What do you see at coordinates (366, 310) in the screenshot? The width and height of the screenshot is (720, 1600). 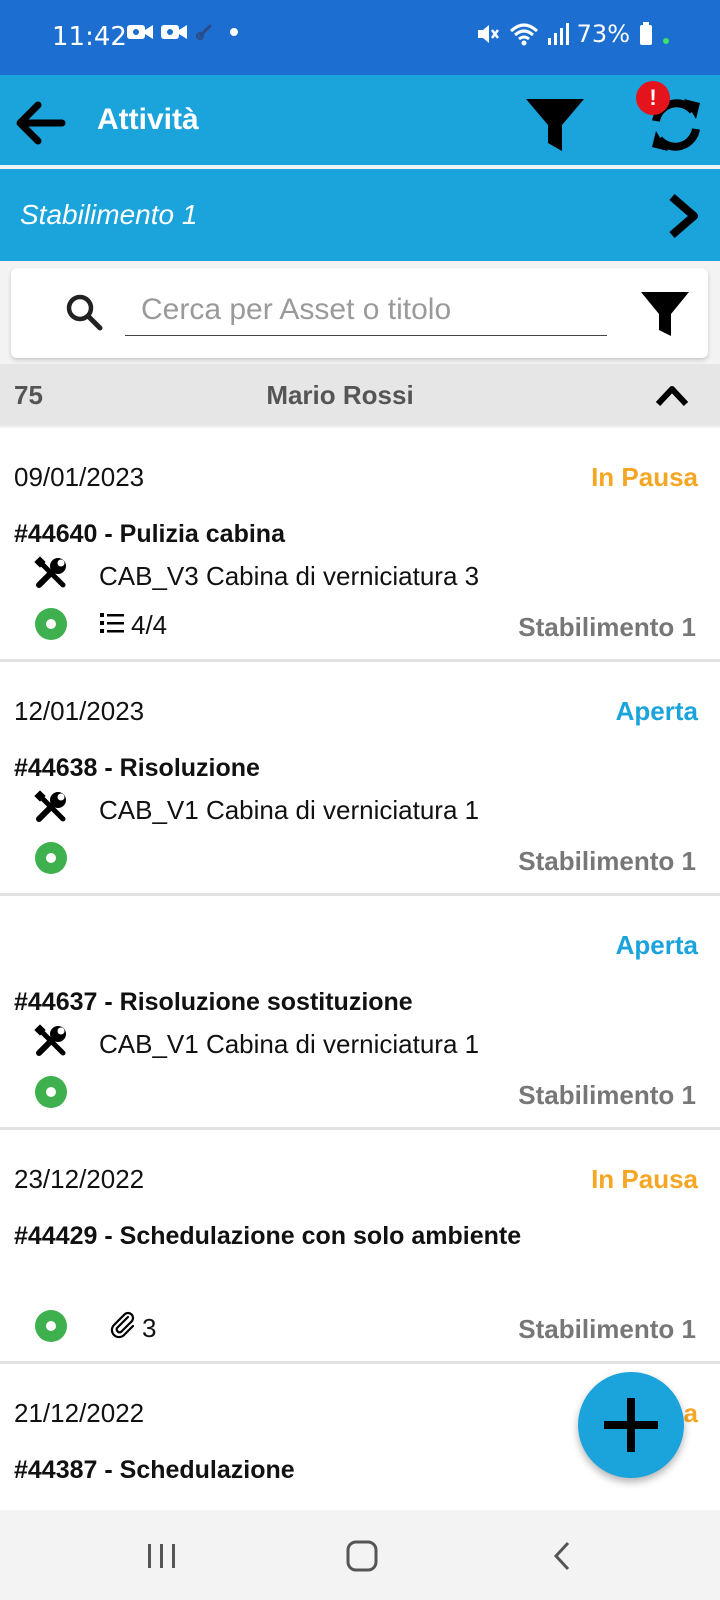 I see `search-input` at bounding box center [366, 310].